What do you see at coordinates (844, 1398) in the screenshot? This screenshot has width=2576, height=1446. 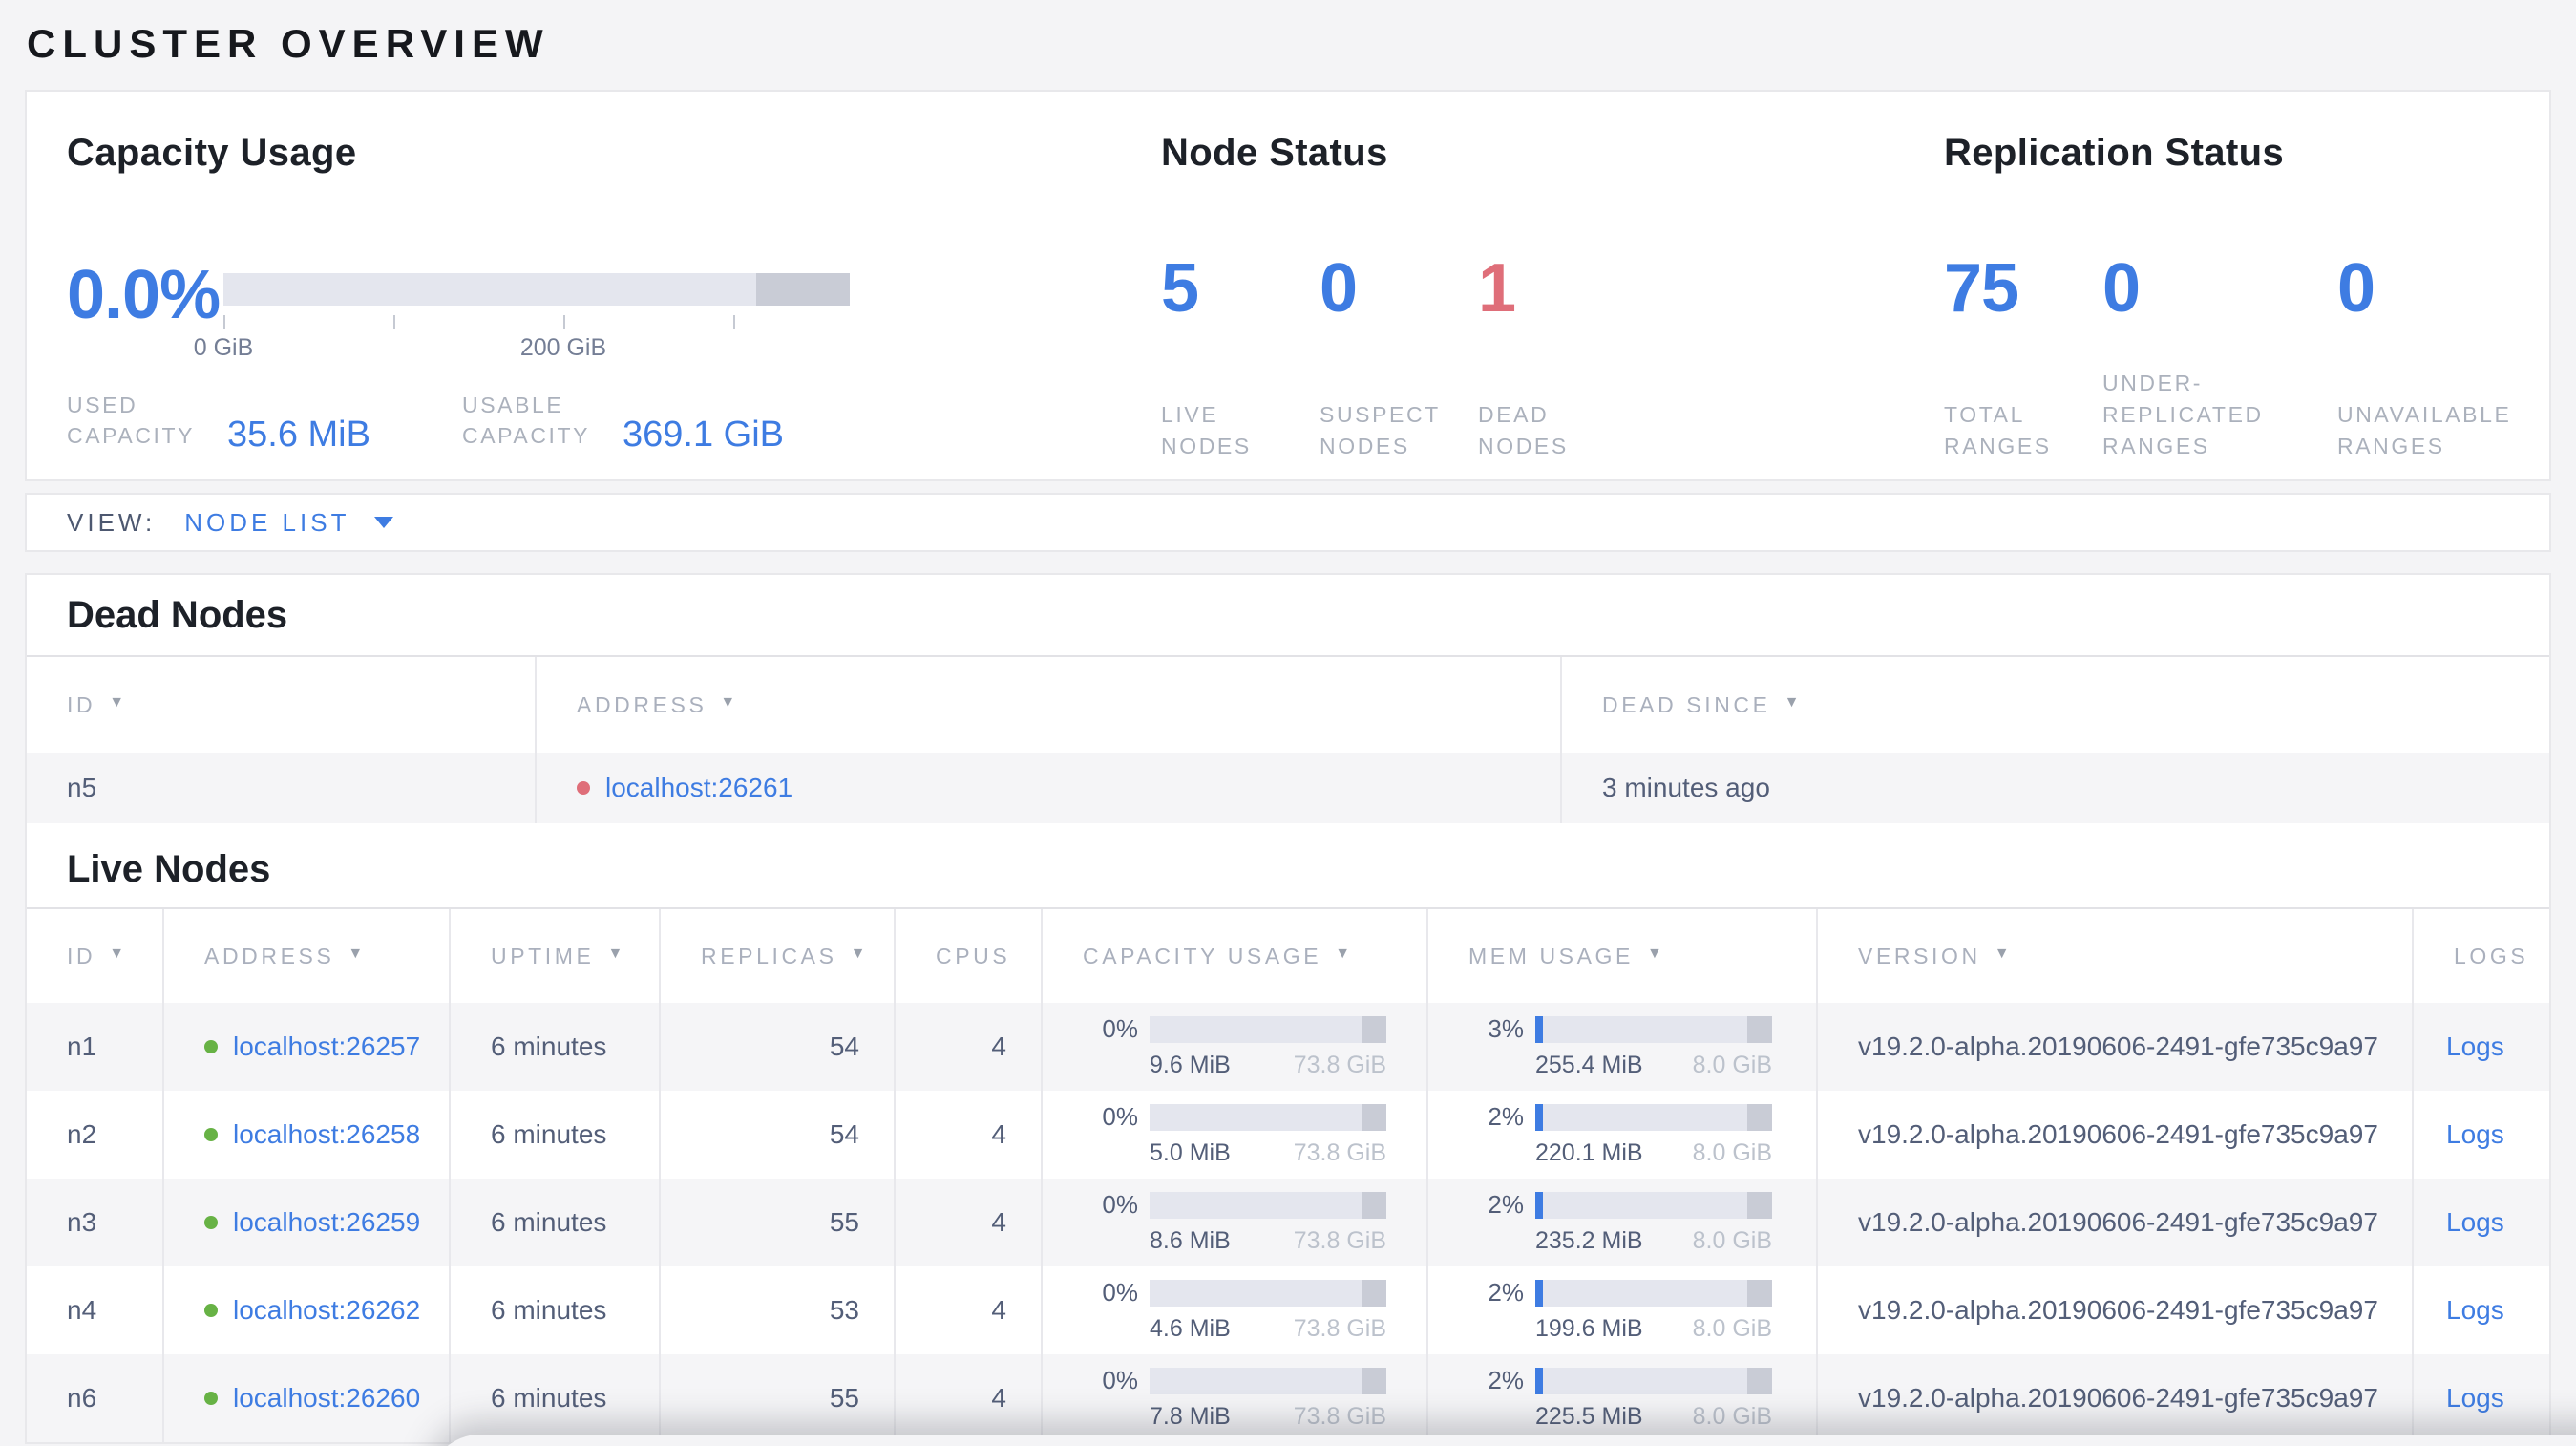 I see `replicas-value: 55` at bounding box center [844, 1398].